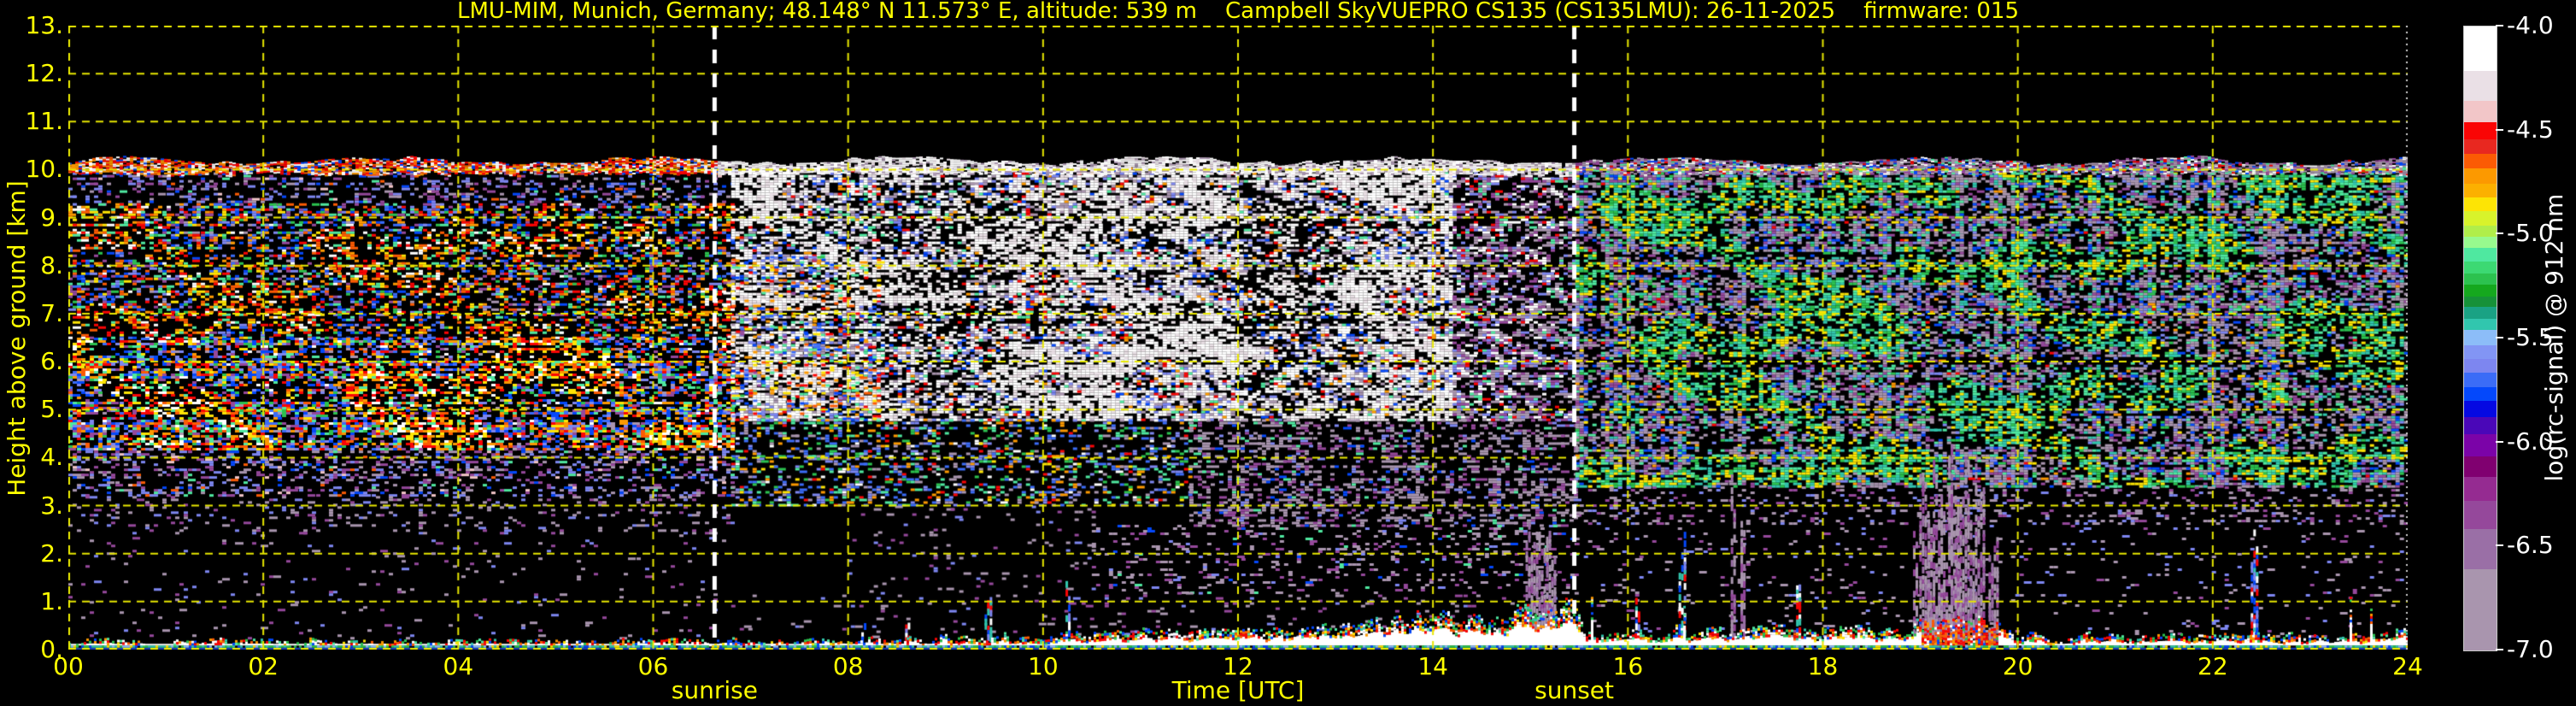  I want to click on y-tick-label: 7., so click(51, 312).